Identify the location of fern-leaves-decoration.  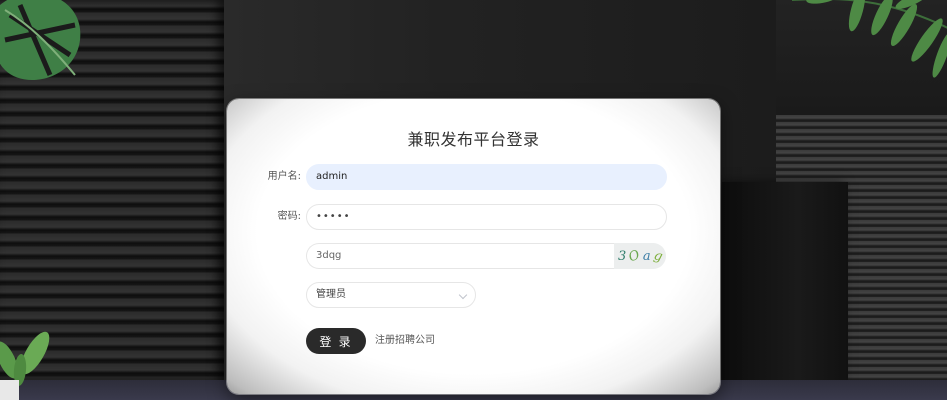
(869, 39).